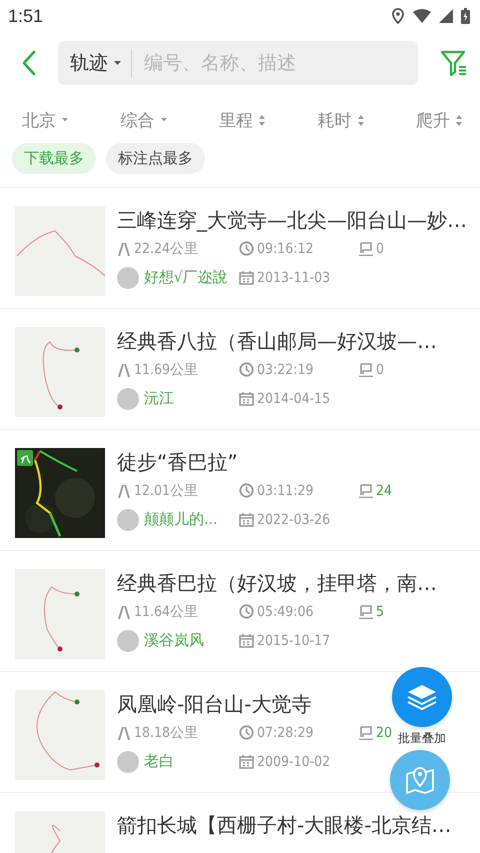 The image size is (480, 853). What do you see at coordinates (174, 640) in the screenshot?
I see `author-name: 溪谷岚风` at bounding box center [174, 640].